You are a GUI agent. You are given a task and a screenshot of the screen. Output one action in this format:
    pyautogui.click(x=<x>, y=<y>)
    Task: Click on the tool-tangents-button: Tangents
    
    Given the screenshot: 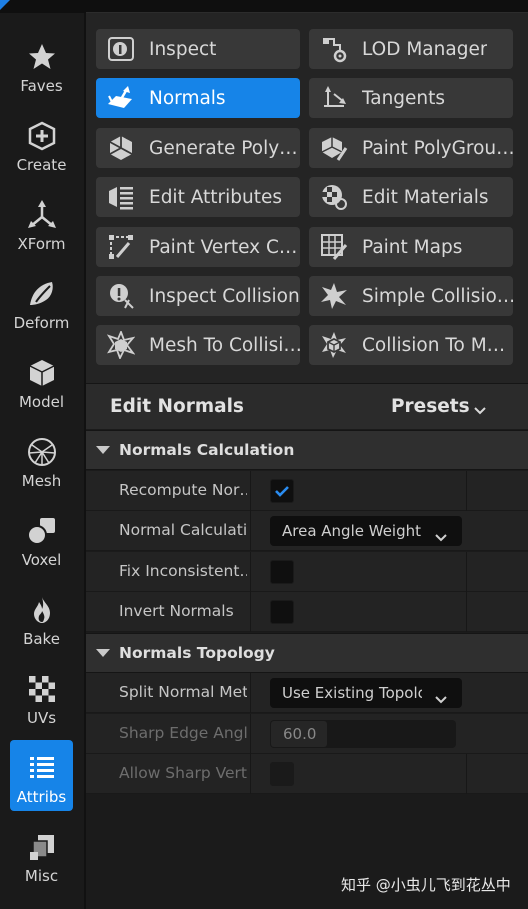 What is the action you would take?
    pyautogui.click(x=411, y=98)
    